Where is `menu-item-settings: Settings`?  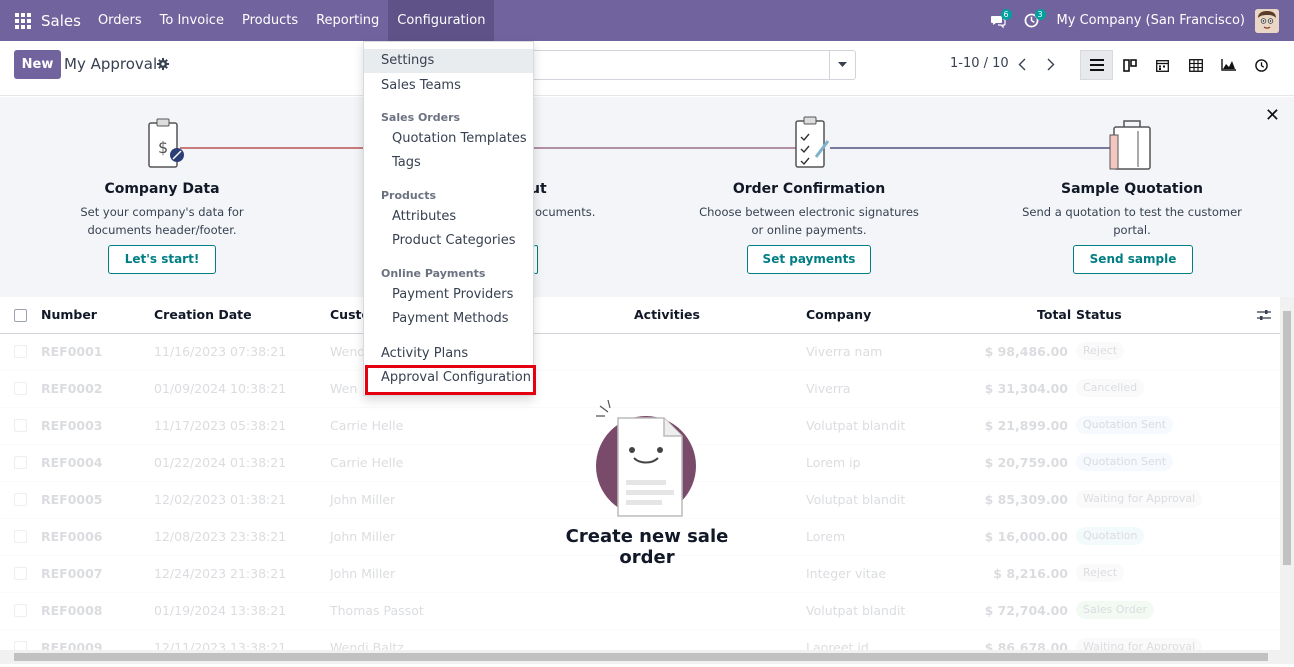
menu-item-settings: Settings is located at coordinates (448, 61).